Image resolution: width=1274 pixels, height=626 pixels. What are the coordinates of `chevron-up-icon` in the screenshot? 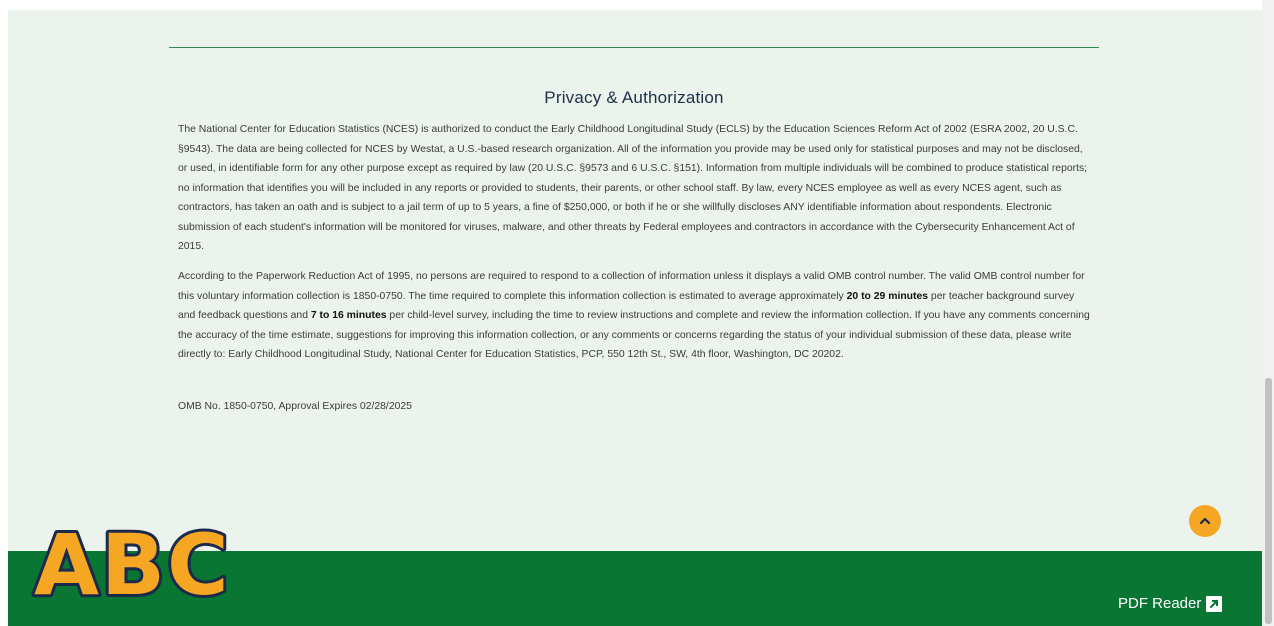 It's located at (1205, 521).